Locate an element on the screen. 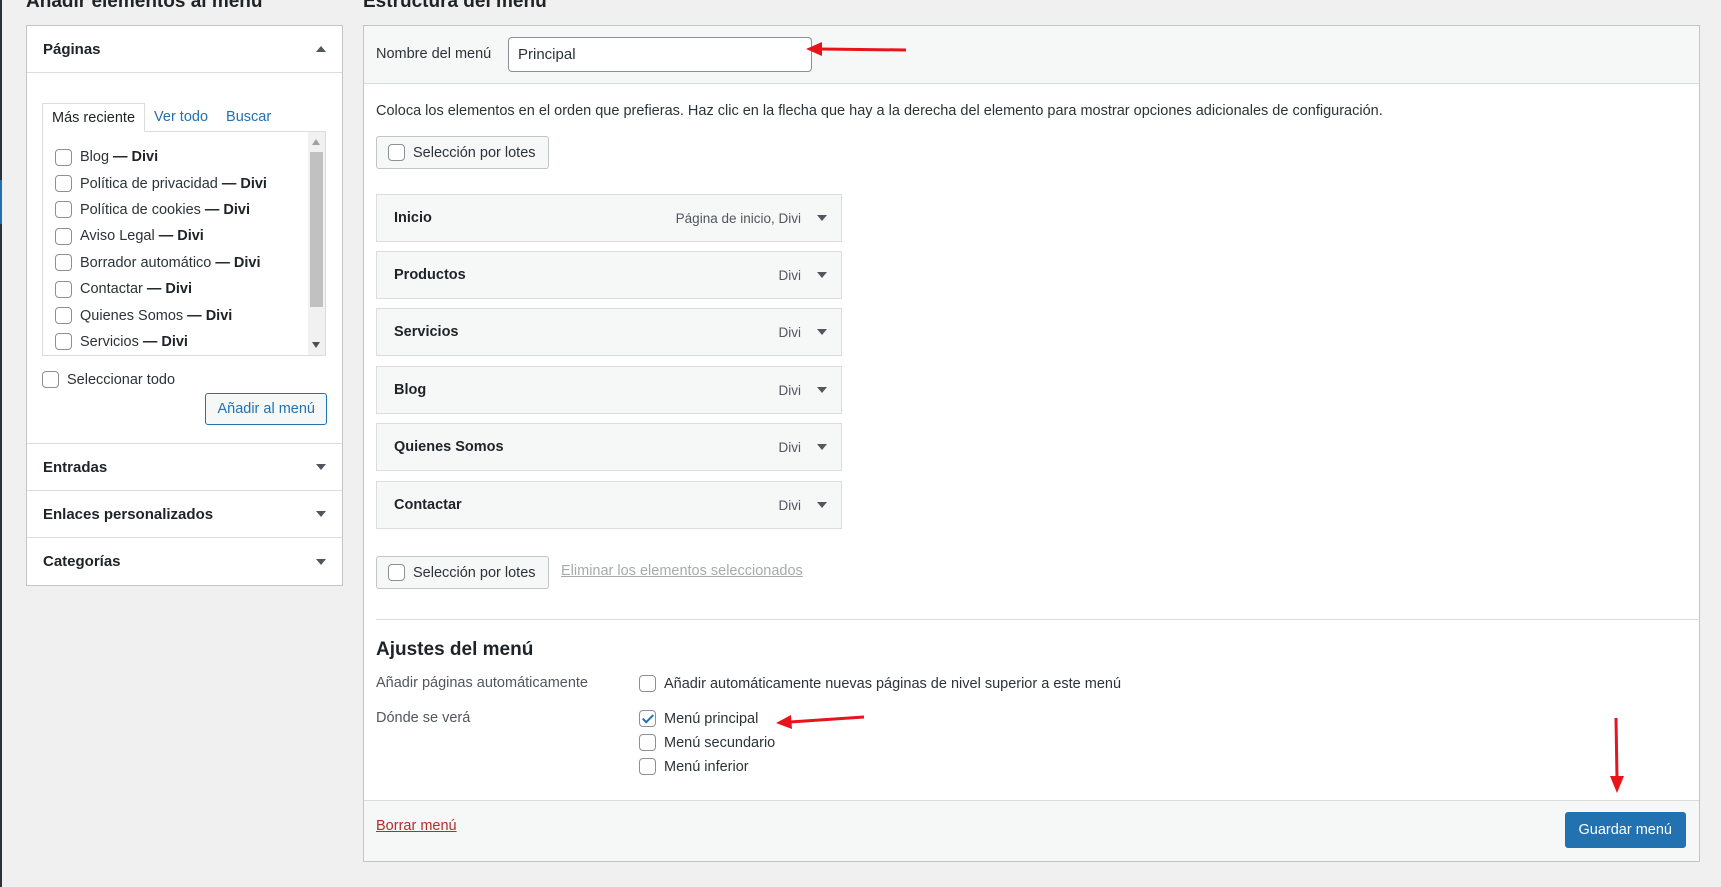  menu-item: Blog Divi is located at coordinates (609, 390).